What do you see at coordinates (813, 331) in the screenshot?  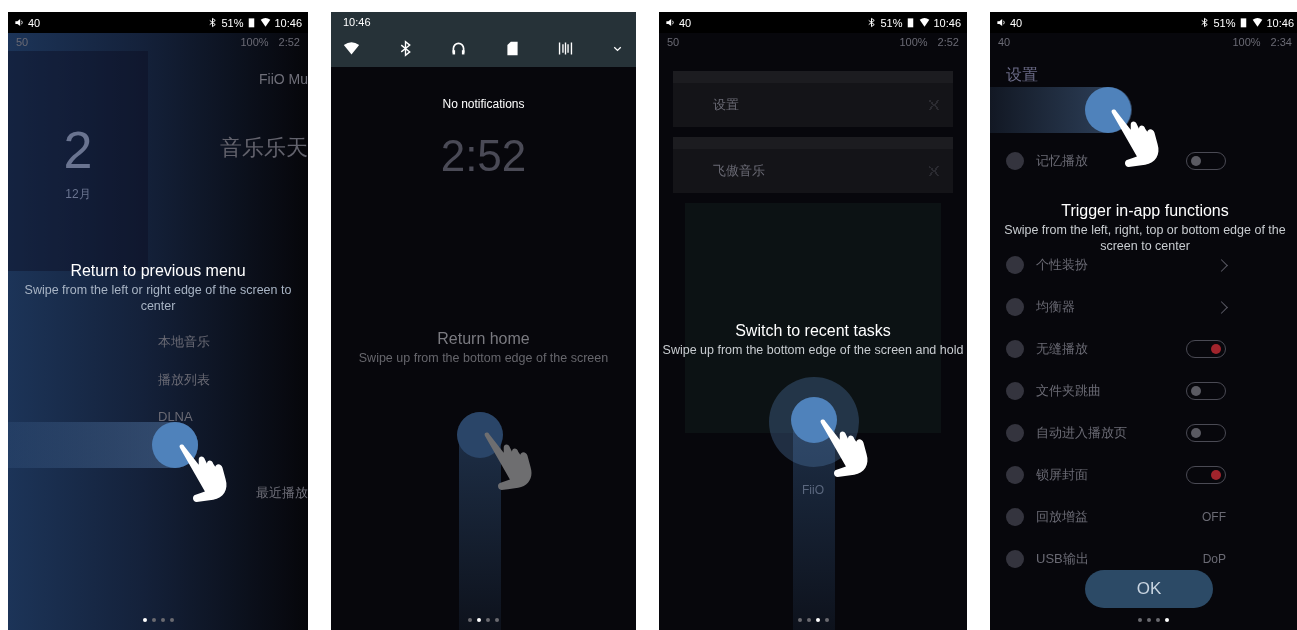 I see `gesture-title: Switch to recent tasks` at bounding box center [813, 331].